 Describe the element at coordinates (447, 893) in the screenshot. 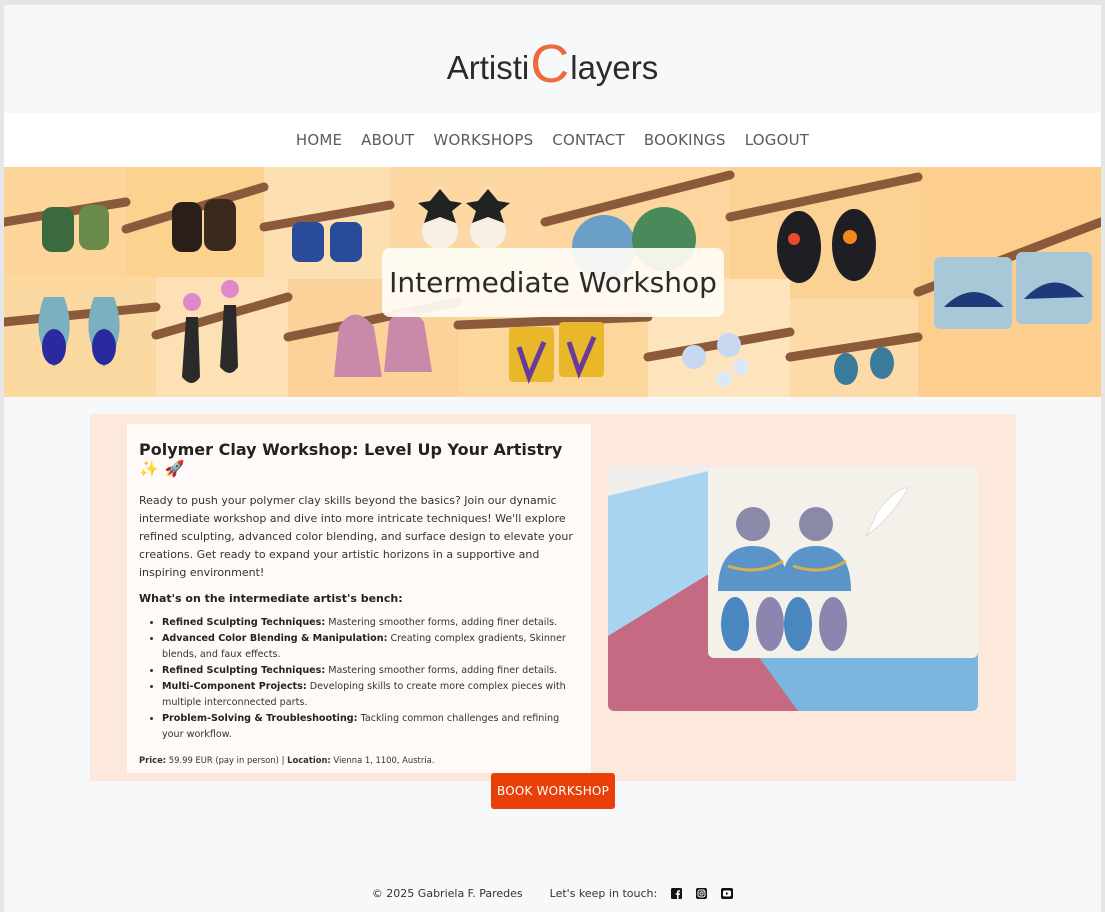

I see `copyright-text: © 2025 Gabriela F. Paredes` at that location.